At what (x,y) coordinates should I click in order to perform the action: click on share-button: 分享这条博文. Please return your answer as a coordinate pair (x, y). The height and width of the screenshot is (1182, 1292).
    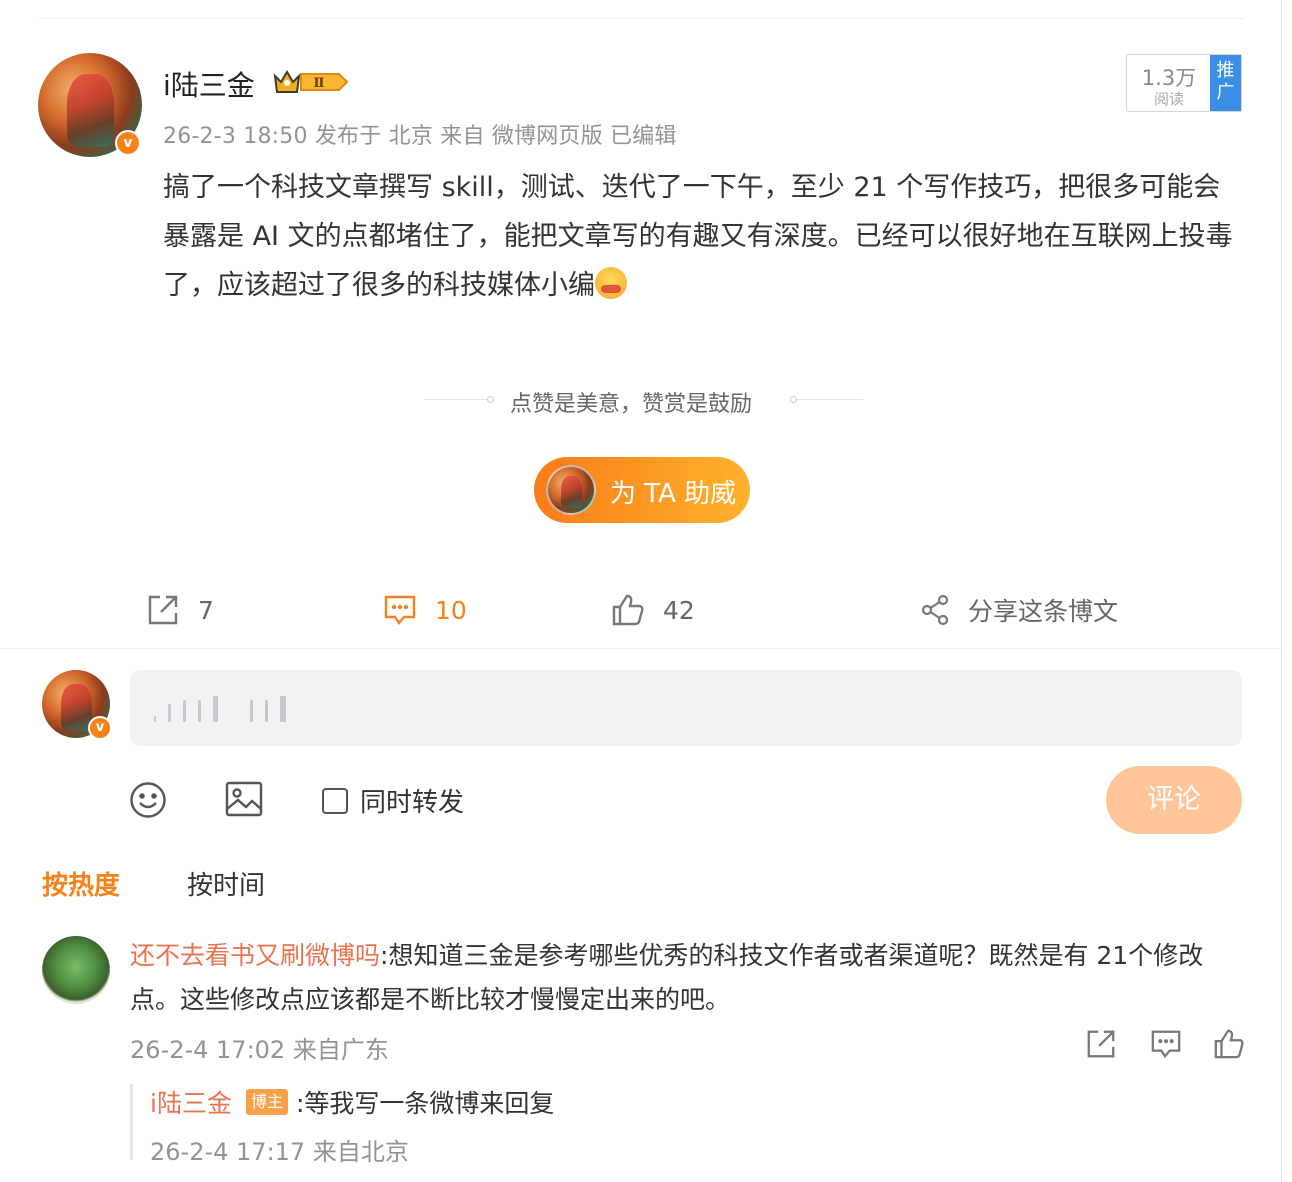
    Looking at the image, I should click on (1019, 610).